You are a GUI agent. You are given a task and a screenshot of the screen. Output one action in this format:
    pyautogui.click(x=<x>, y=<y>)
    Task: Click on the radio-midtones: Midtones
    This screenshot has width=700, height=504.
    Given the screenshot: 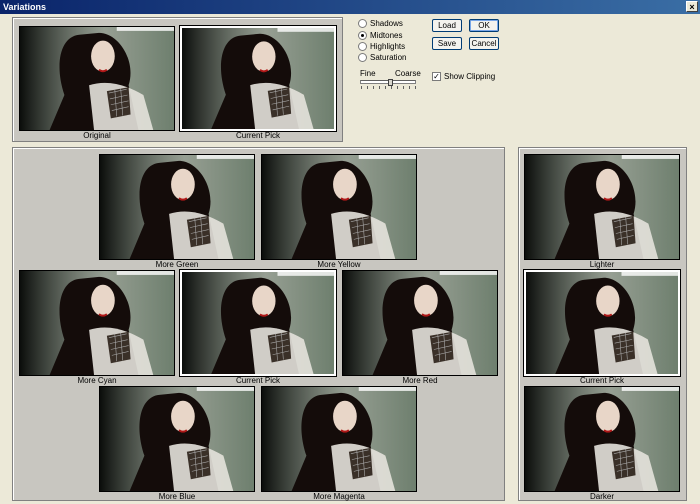 What is the action you would take?
    pyautogui.click(x=380, y=35)
    